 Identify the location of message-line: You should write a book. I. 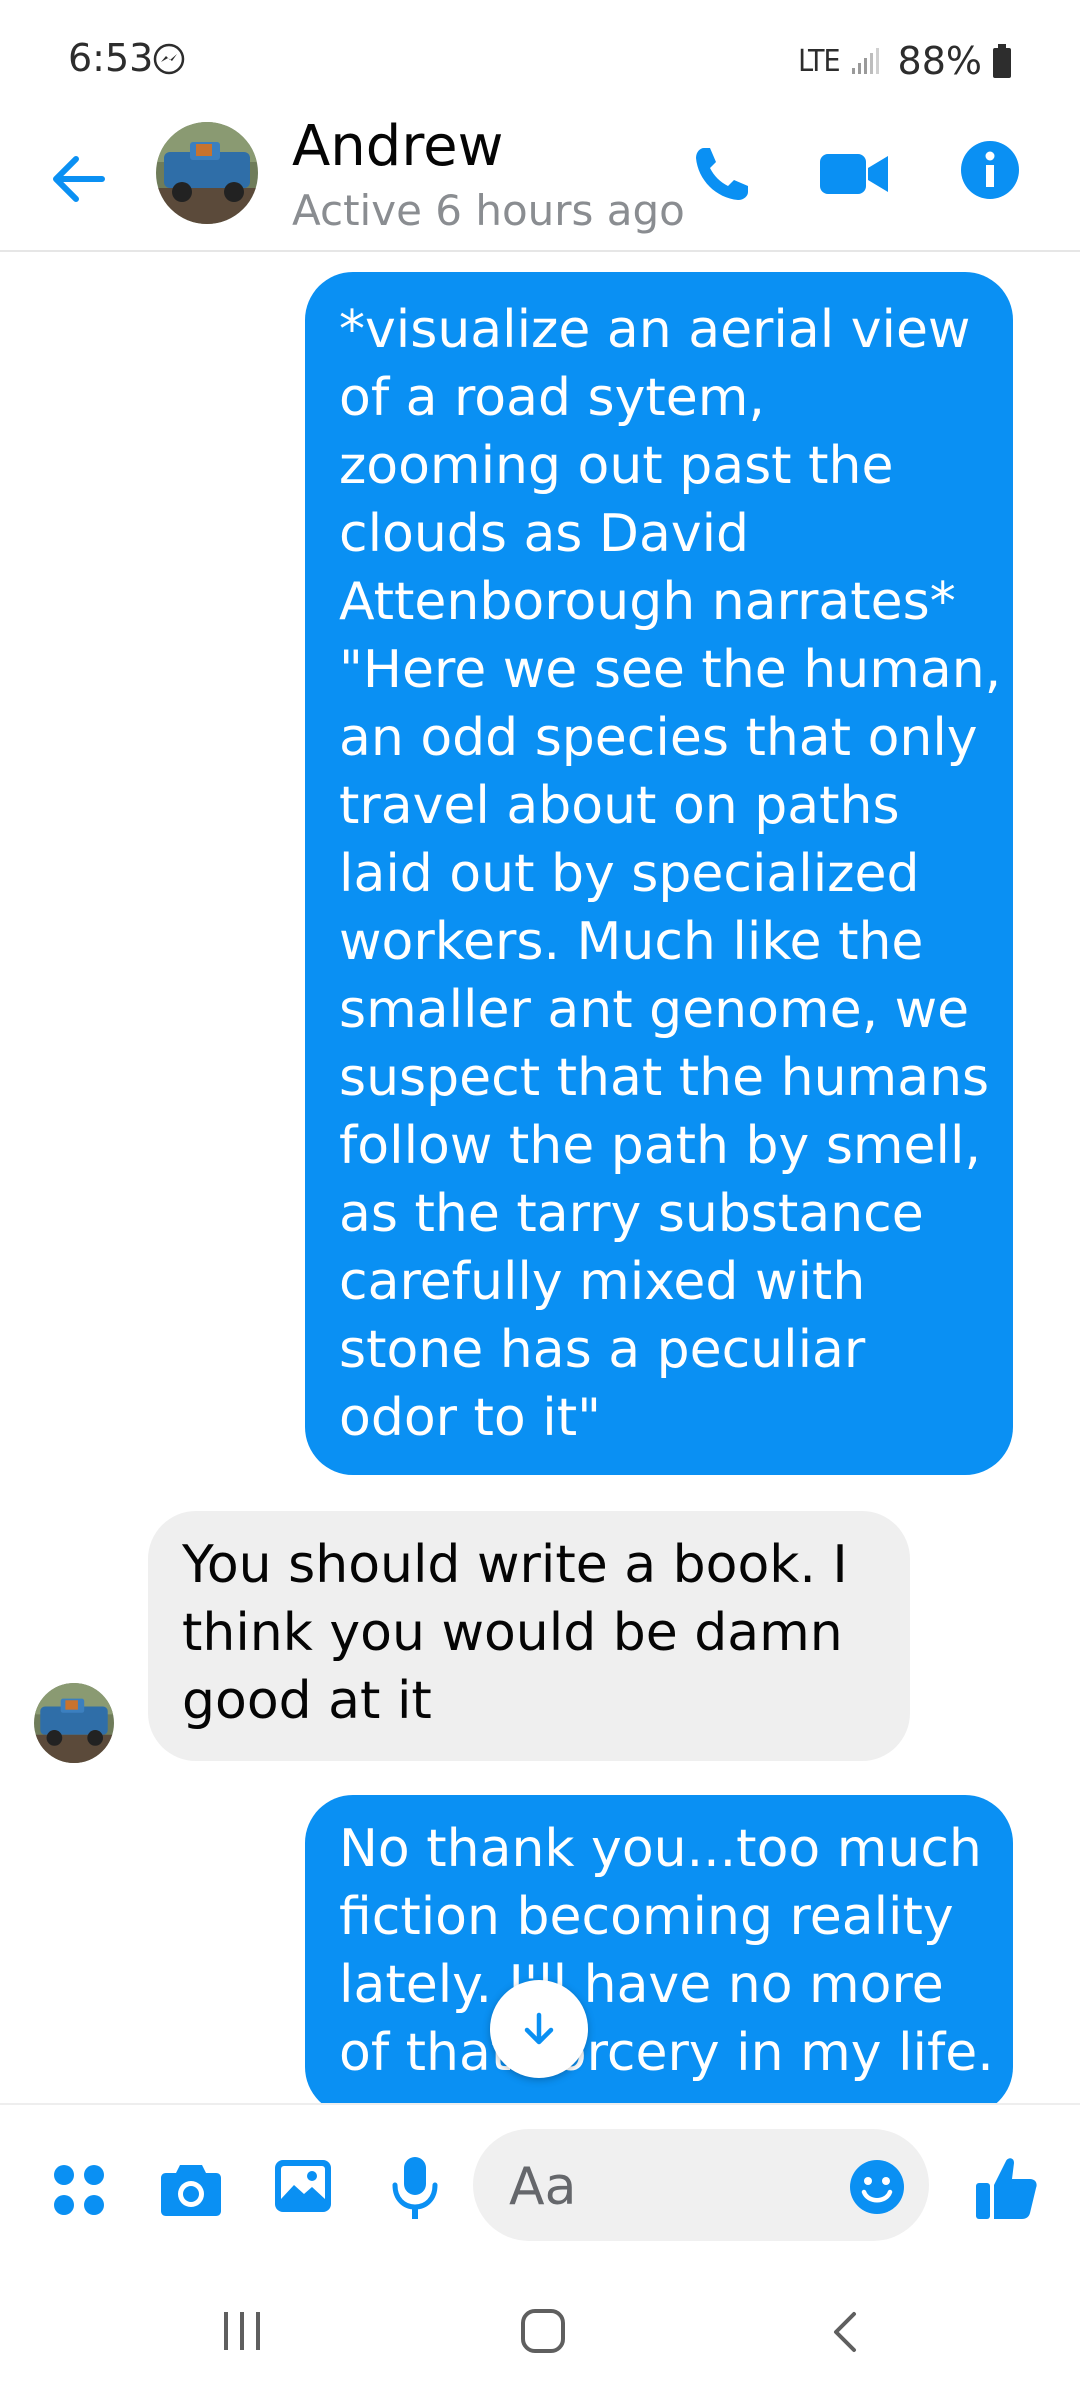
(515, 1565).